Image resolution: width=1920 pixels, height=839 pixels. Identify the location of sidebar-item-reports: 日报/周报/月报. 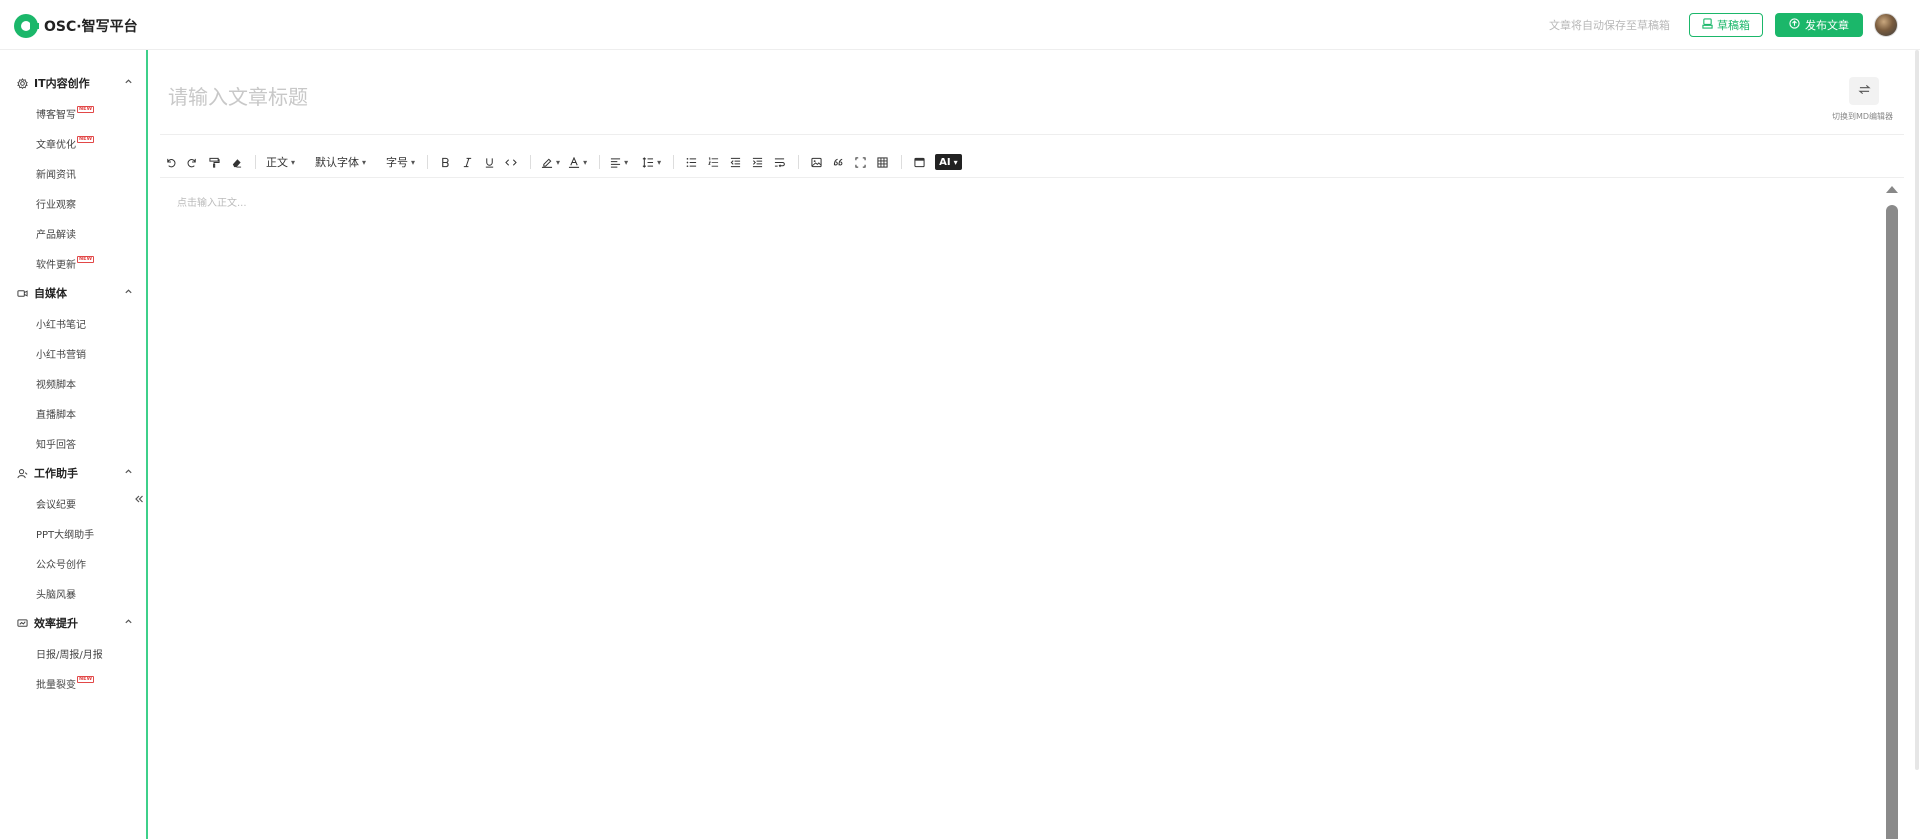
(69, 653).